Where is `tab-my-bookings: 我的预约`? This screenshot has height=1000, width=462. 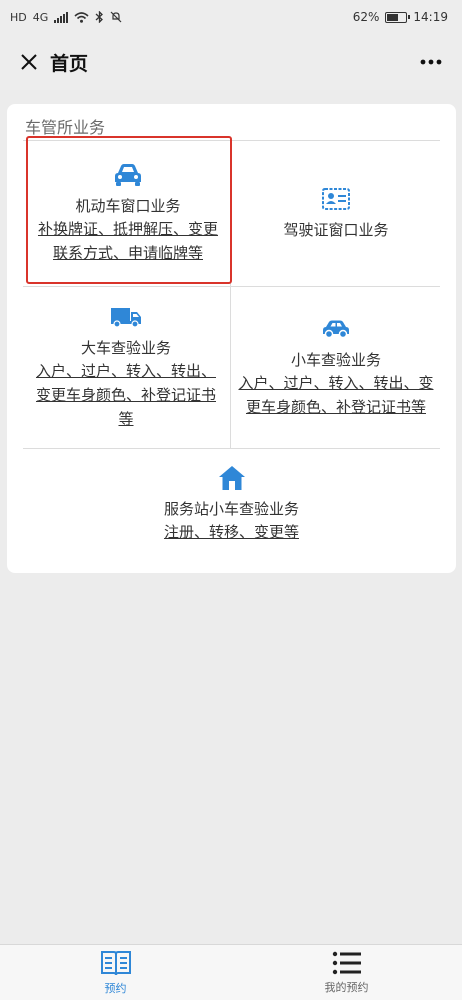 tab-my-bookings: 我的预约 is located at coordinates (346, 972).